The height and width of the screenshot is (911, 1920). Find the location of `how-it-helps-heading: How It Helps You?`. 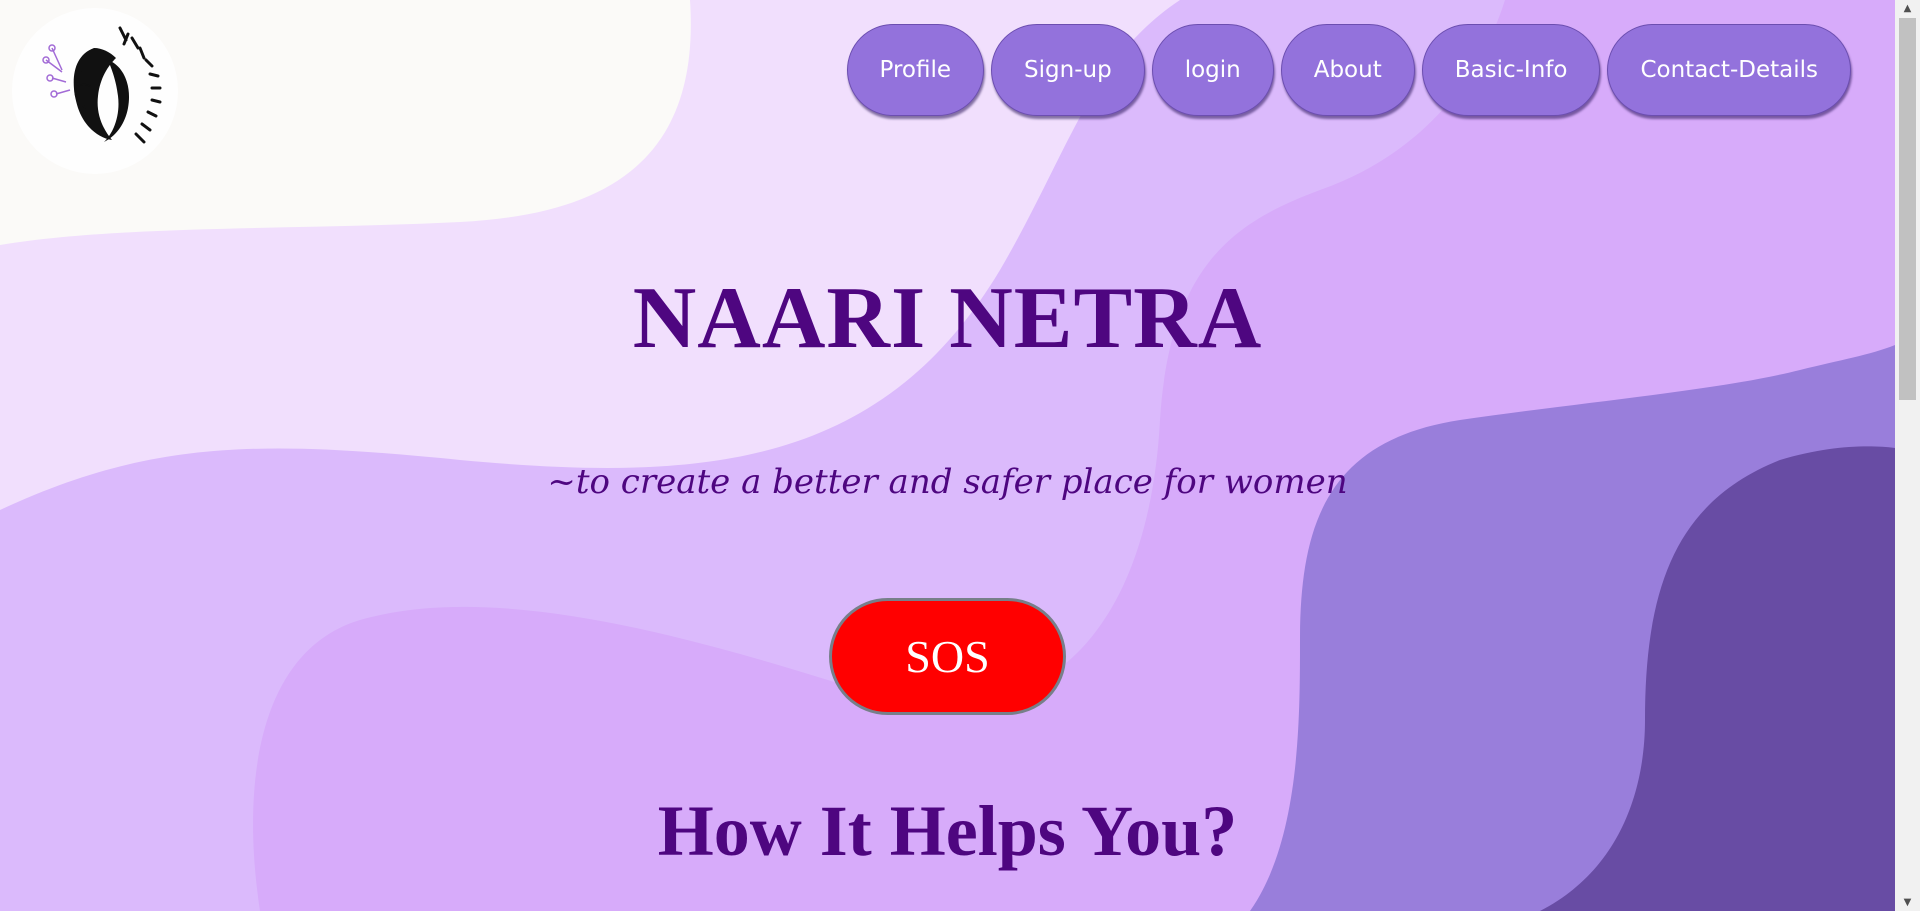

how-it-helps-heading: How It Helps You? is located at coordinates (947, 831).